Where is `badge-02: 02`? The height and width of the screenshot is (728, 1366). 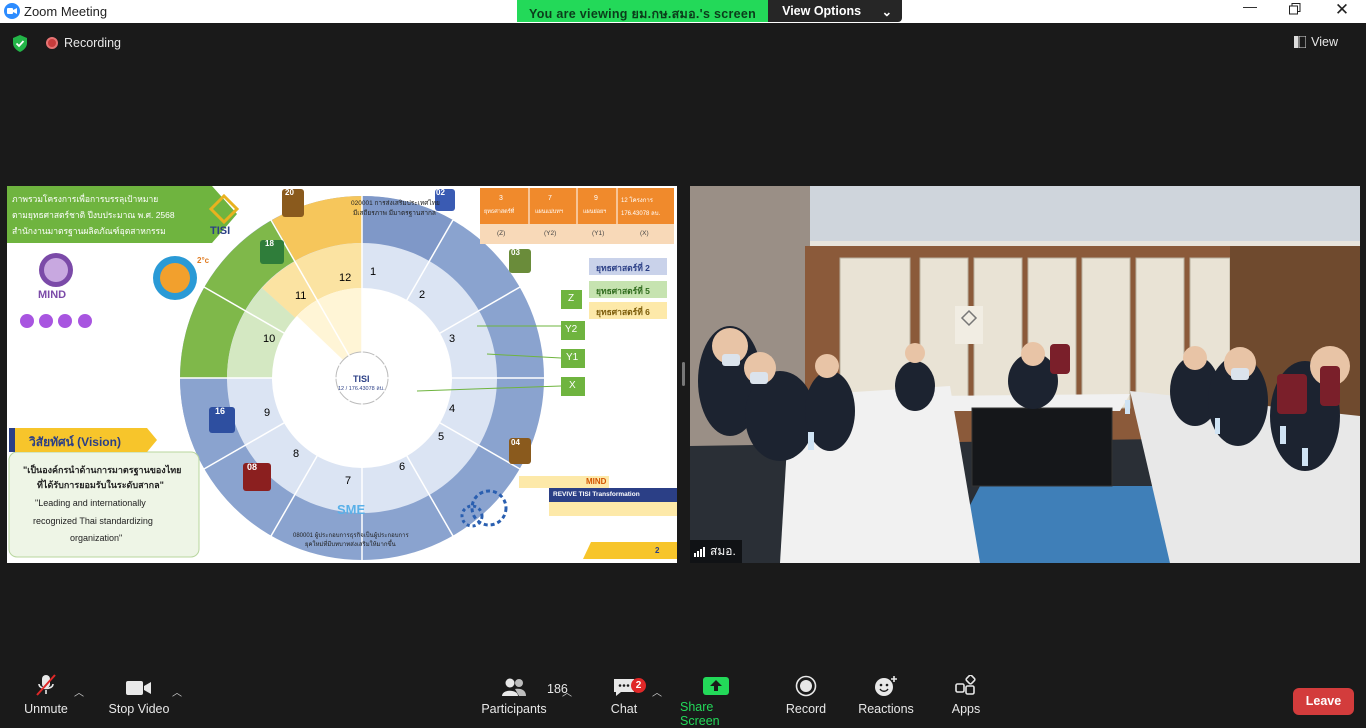
badge-02: 02 is located at coordinates (440, 192).